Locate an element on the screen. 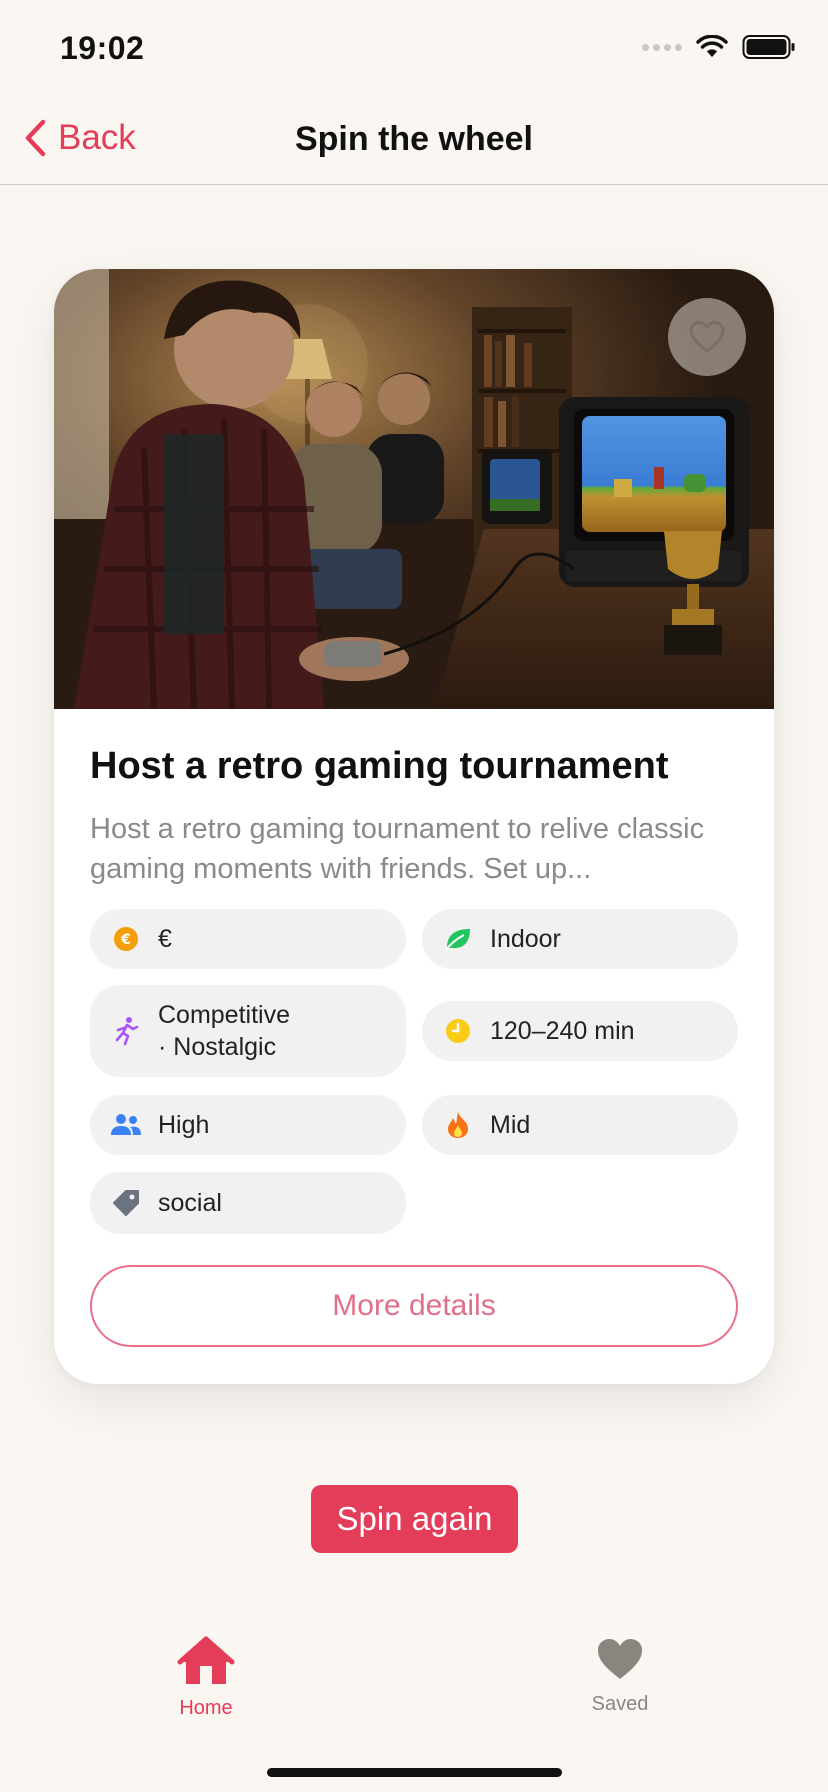 The width and height of the screenshot is (828, 1792). status-icons is located at coordinates (719, 47).